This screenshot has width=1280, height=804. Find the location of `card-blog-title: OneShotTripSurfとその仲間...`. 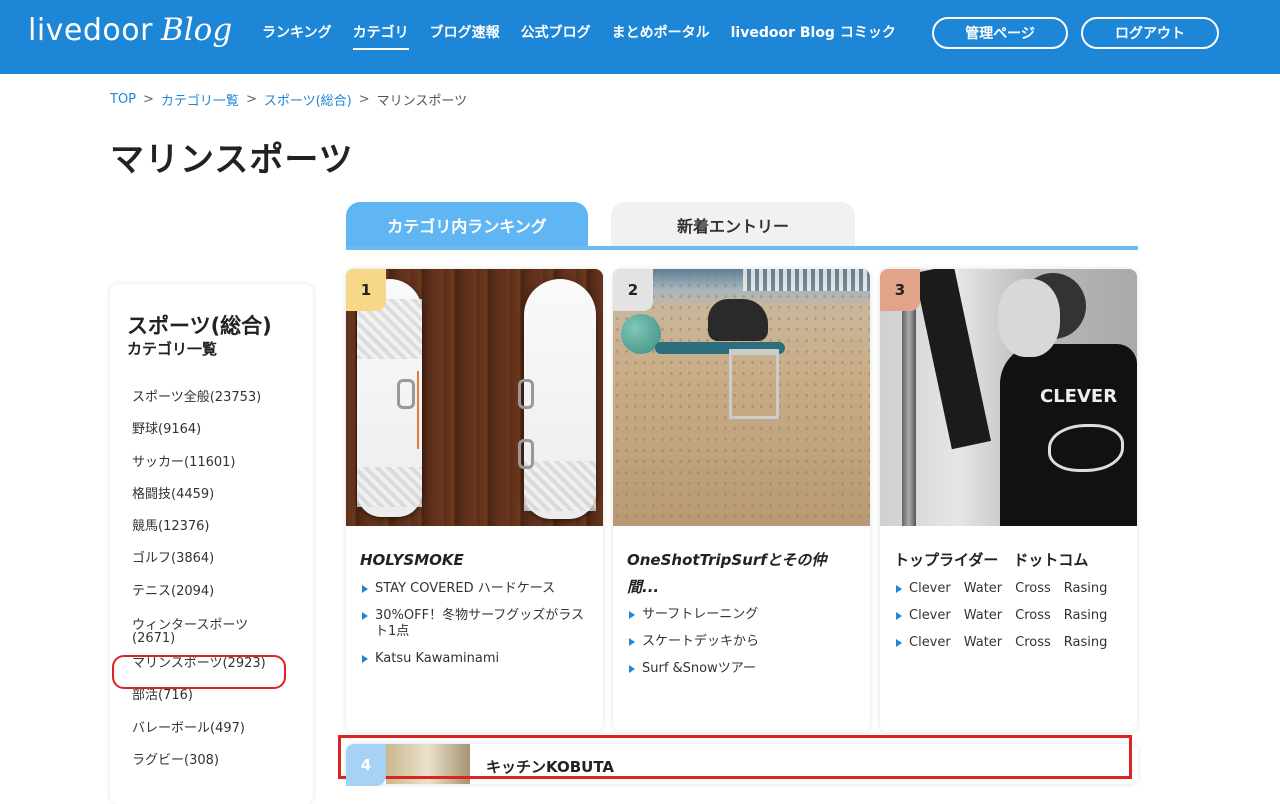

card-blog-title: OneShotTripSurfとその仲間... is located at coordinates (742, 574).